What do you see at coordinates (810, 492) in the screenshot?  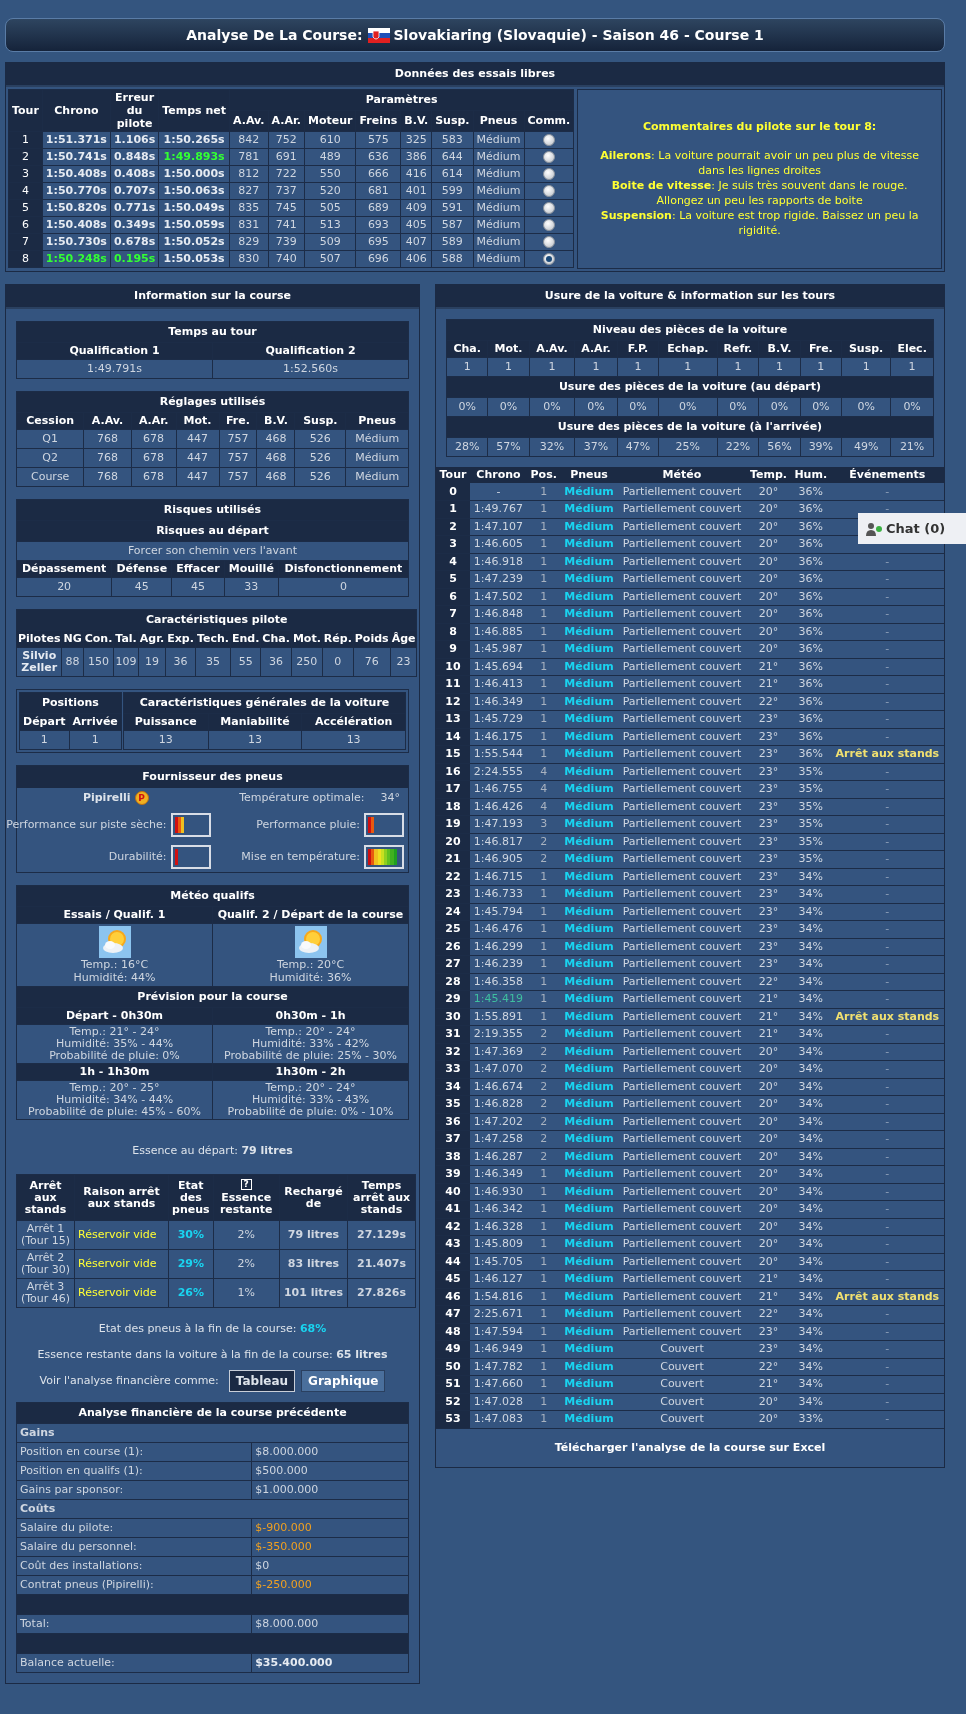 I see `table-cell: 36%` at bounding box center [810, 492].